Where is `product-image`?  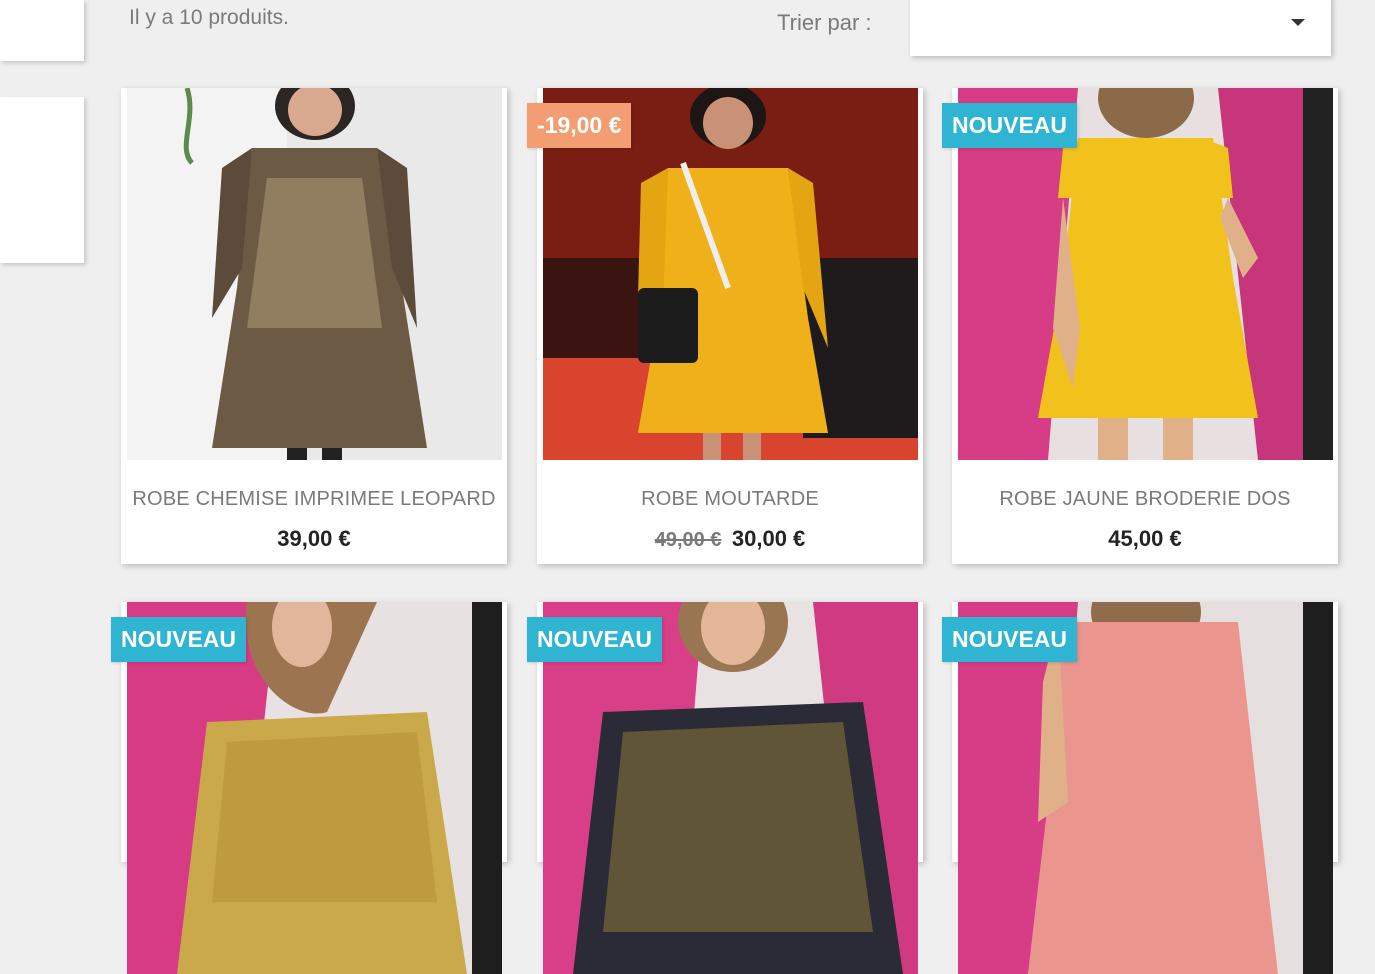
product-image is located at coordinates (314, 274).